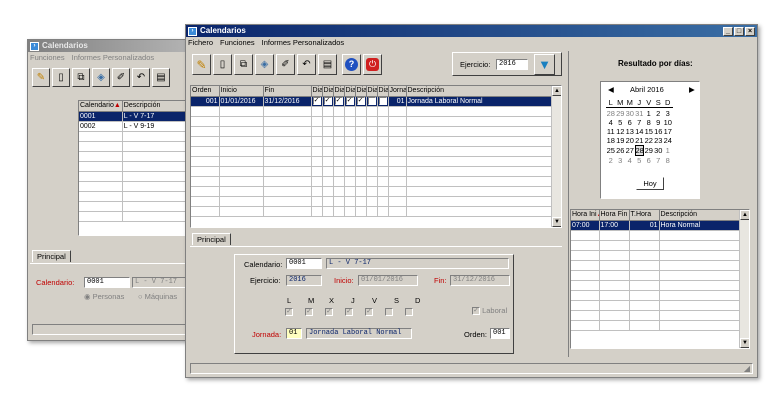 This screenshot has width=777, height=402. Describe the element at coordinates (51, 256) in the screenshot. I see `back-tab-principal: Principal` at that location.